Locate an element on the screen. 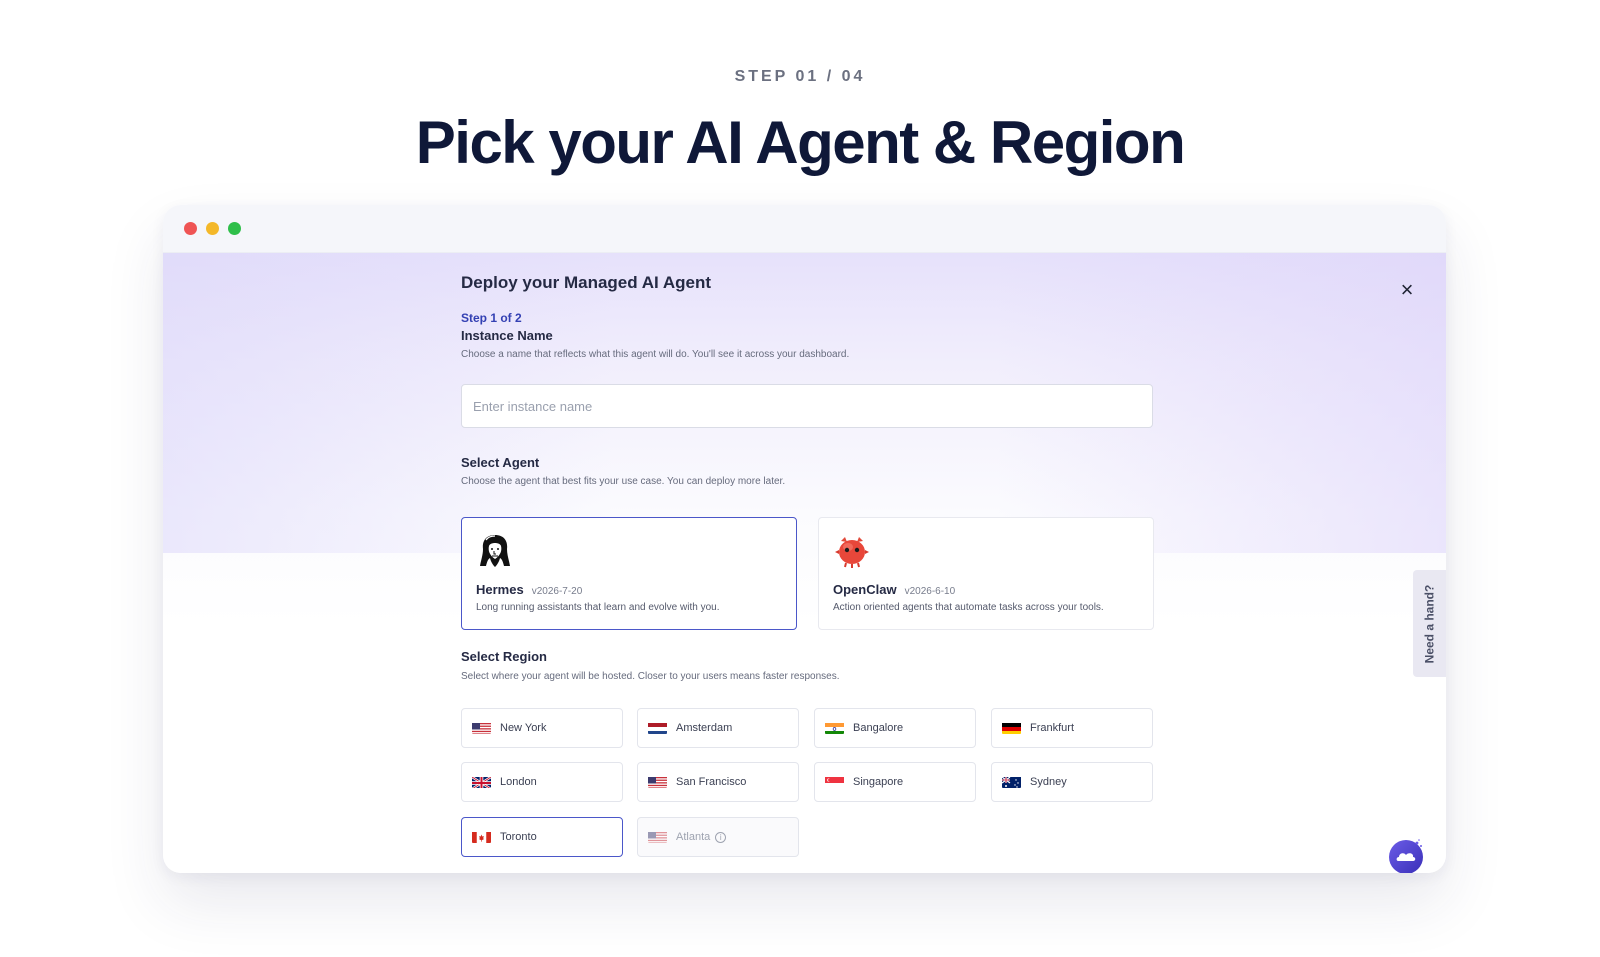  in-flag-icon is located at coordinates (834, 728).